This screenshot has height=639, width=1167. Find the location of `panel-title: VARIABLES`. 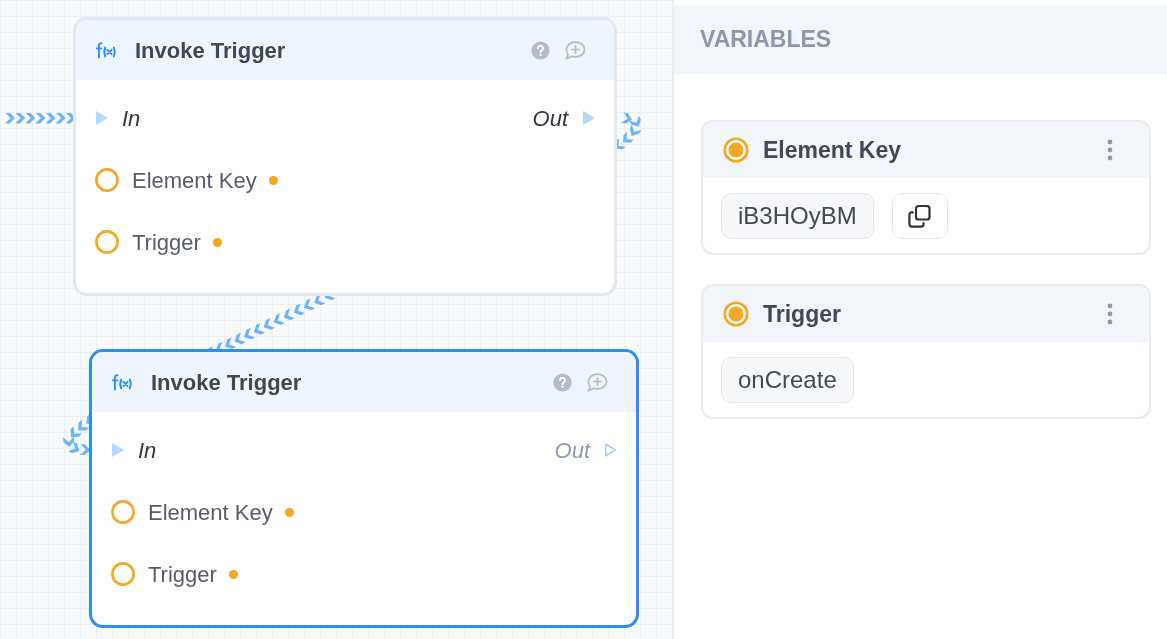

panel-title: VARIABLES is located at coordinates (766, 40).